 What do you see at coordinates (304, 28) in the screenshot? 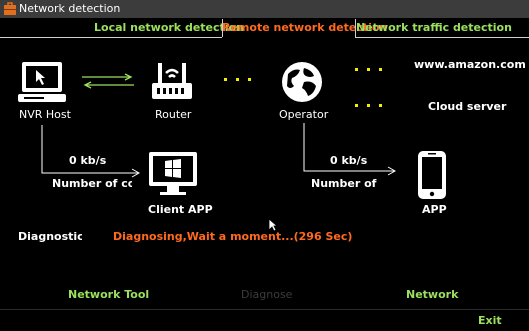
I see `tab-remote-network-detection: Remote network detection` at bounding box center [304, 28].